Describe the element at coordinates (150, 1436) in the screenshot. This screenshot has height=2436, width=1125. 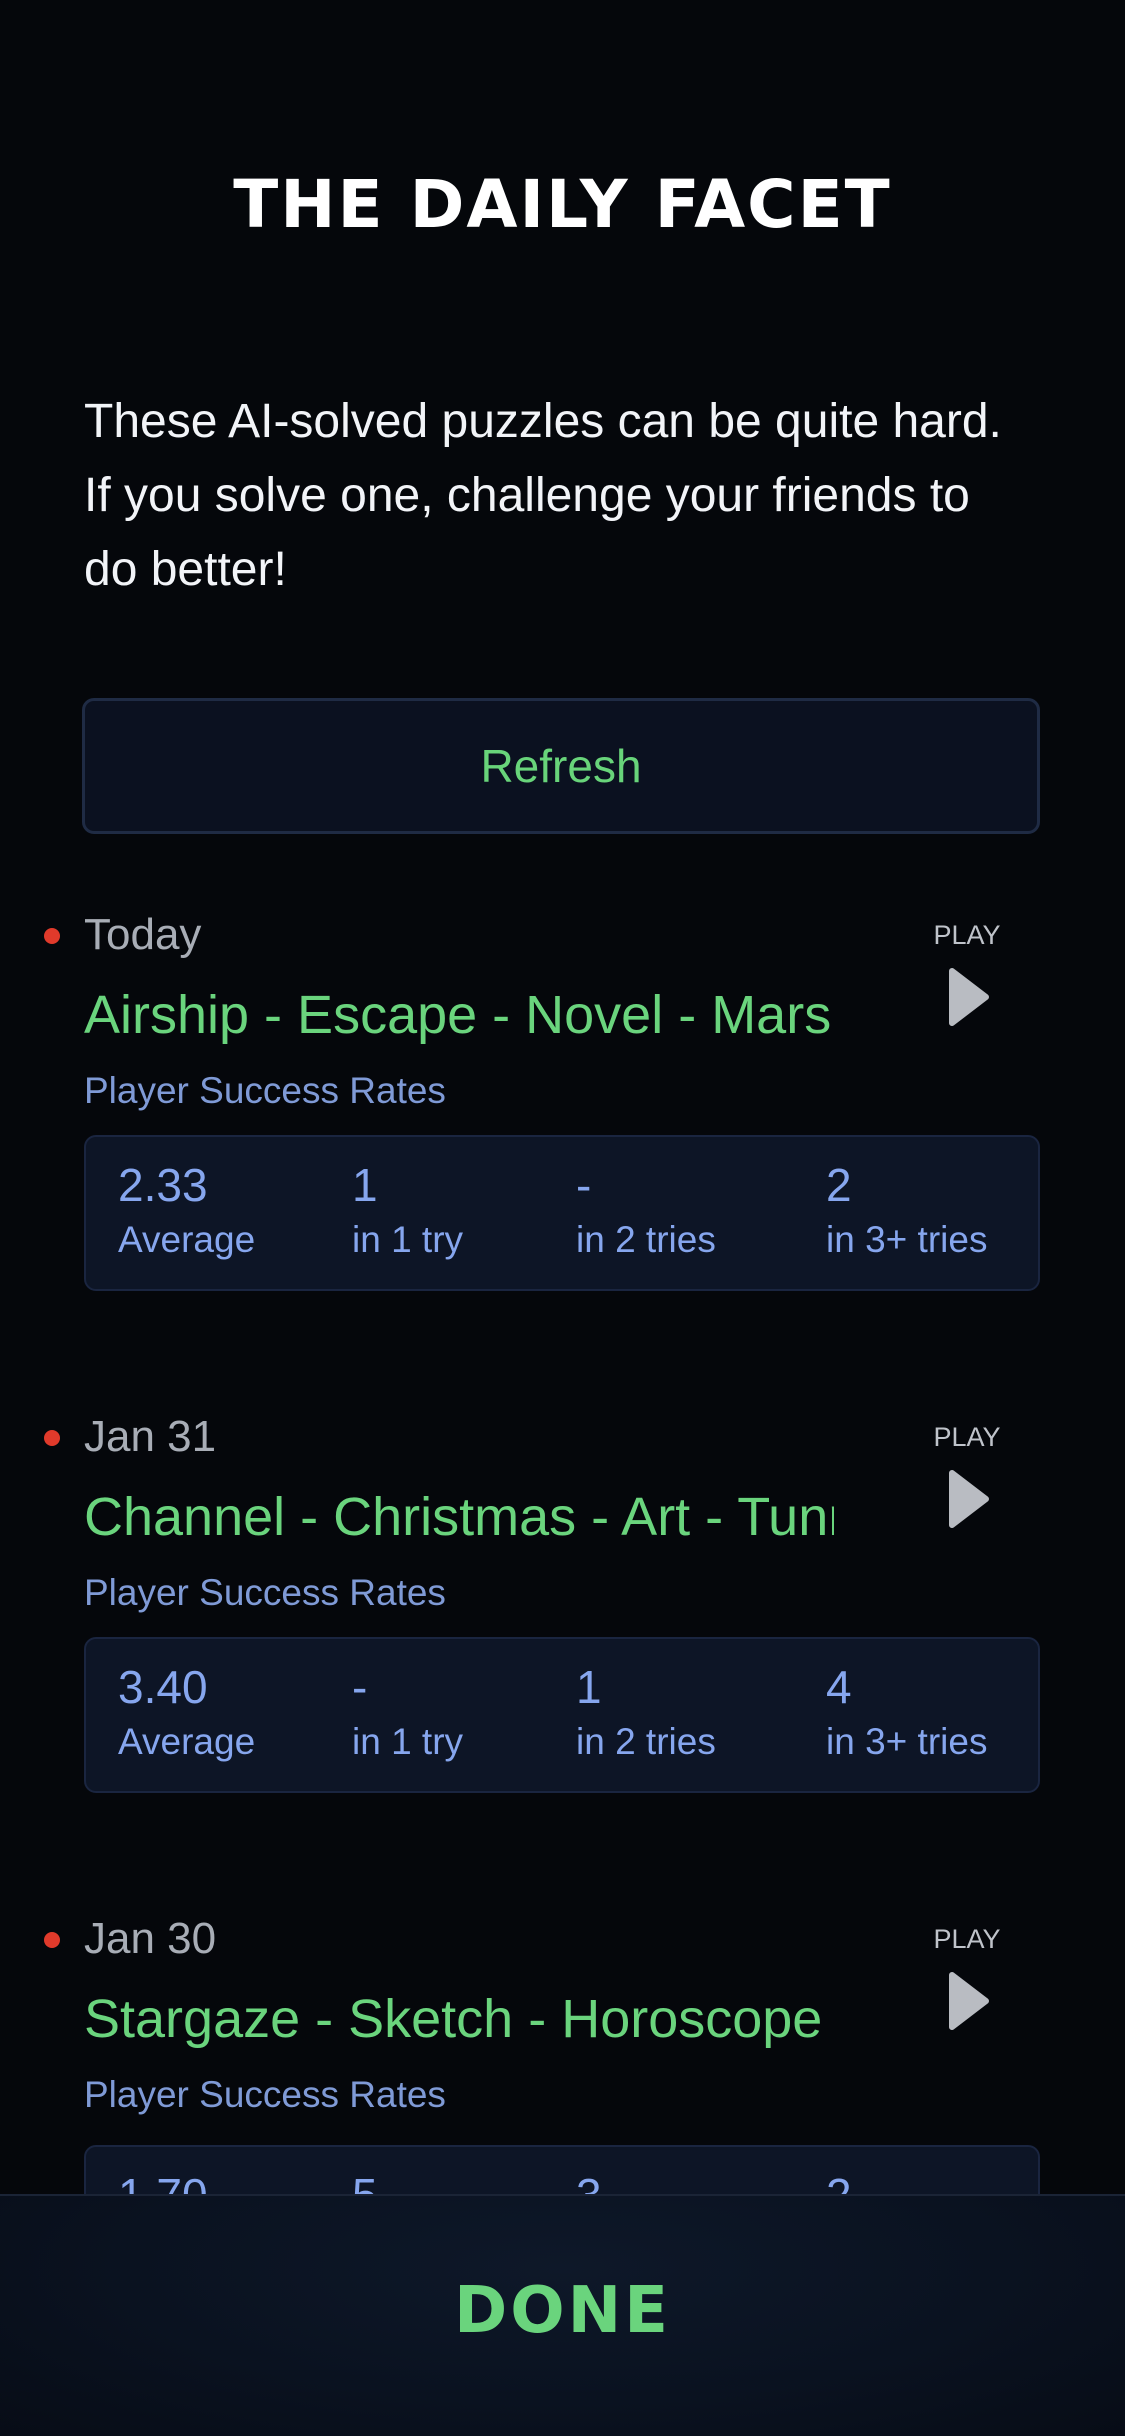
I see `puzzle-date: Jan 31` at that location.